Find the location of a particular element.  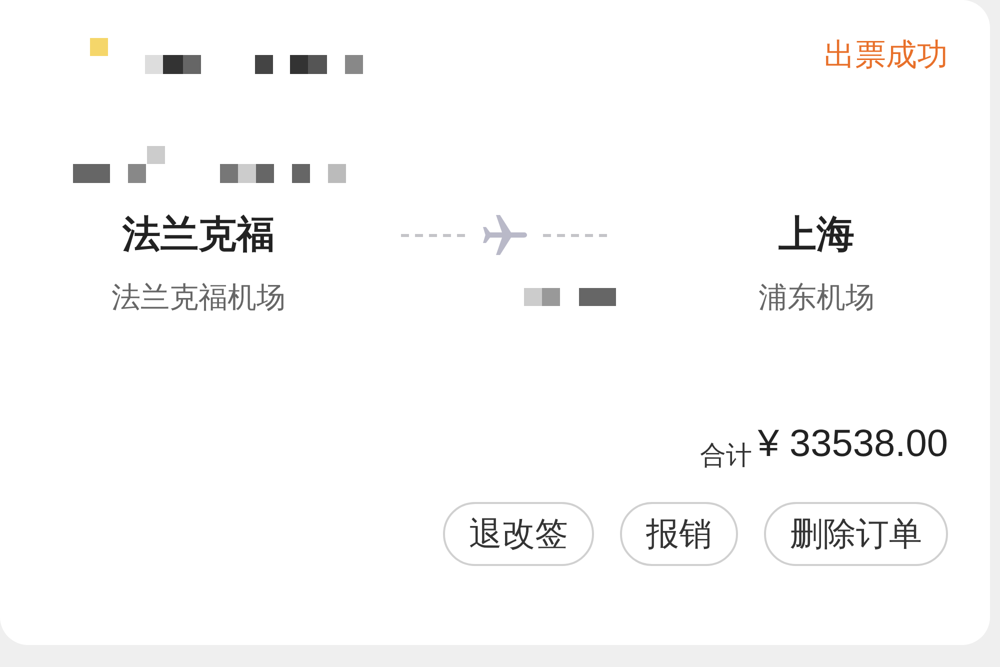

action-button: 删除订单 is located at coordinates (856, 534).